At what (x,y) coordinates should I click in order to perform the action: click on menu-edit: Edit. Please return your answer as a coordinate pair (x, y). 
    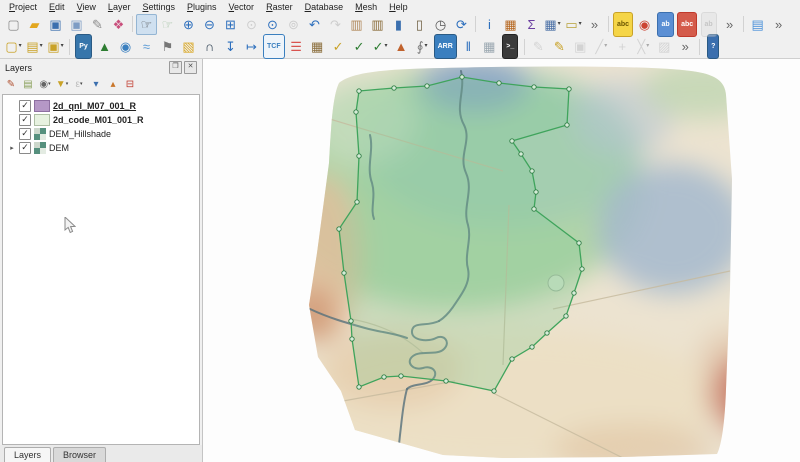
    Looking at the image, I should click on (57, 7).